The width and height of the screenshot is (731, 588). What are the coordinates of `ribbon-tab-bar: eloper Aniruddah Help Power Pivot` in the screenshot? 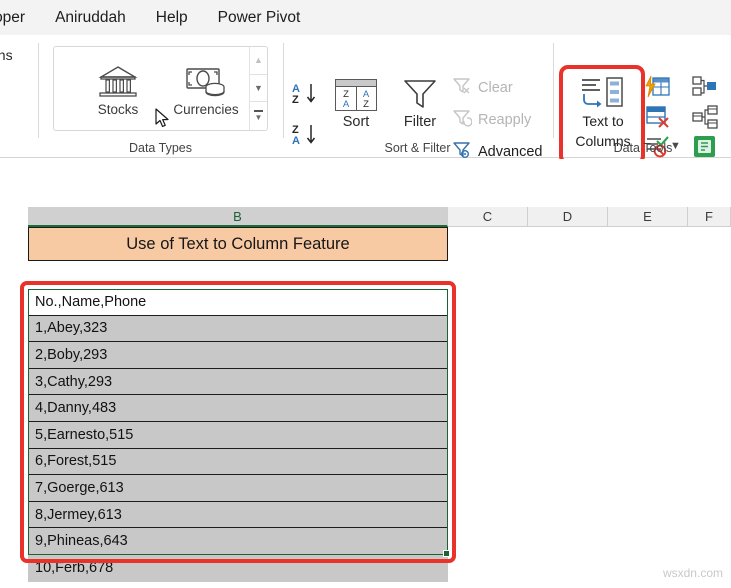 It's located at (365, 17).